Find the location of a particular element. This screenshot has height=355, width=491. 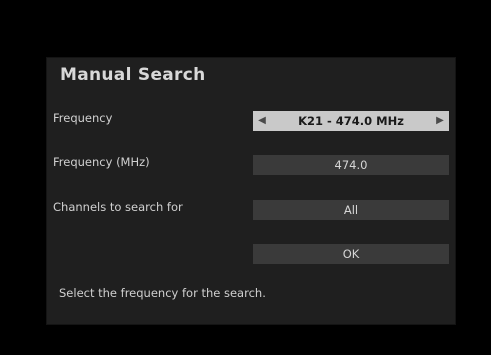

arrow-left-icon: ◀ is located at coordinates (262, 121).